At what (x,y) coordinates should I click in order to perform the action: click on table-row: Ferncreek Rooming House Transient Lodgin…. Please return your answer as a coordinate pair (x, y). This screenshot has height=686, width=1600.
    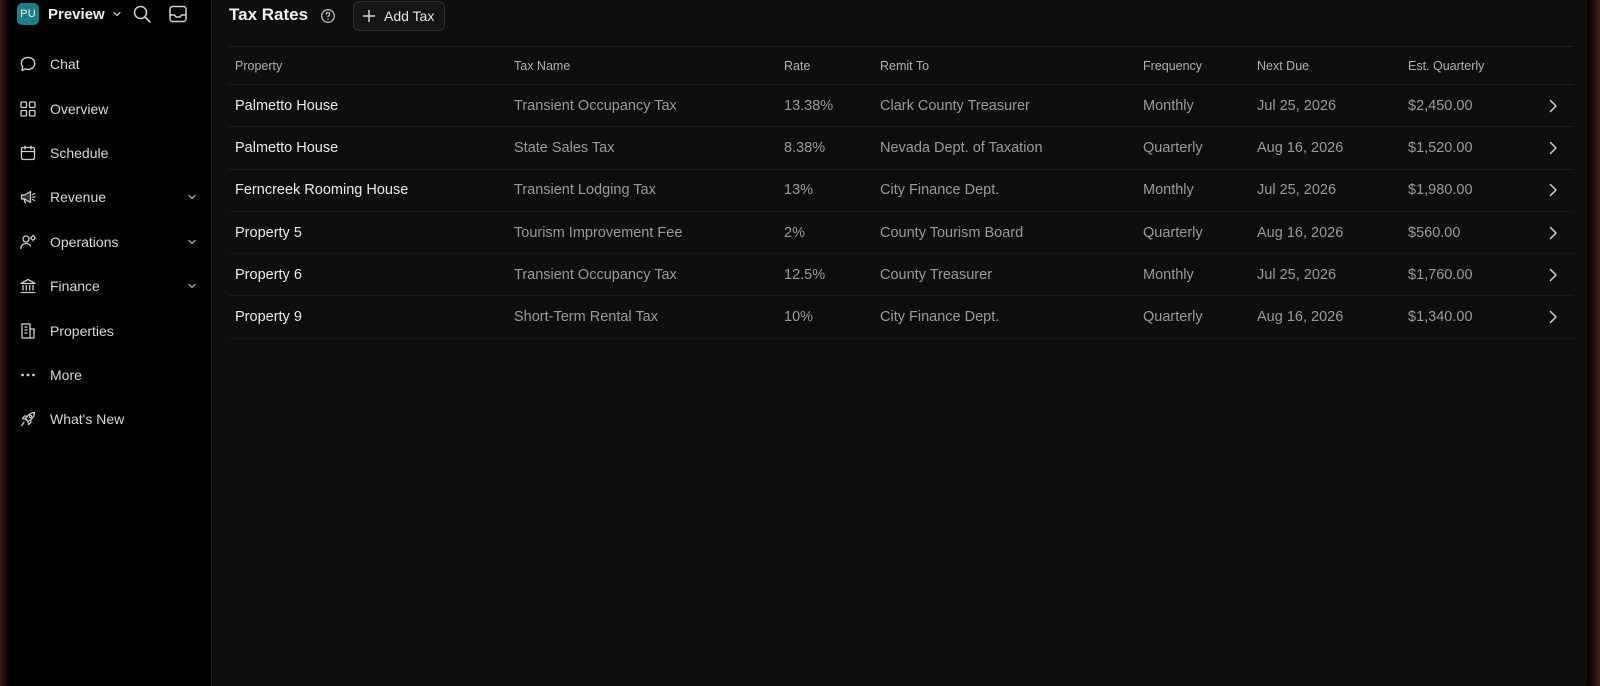
    Looking at the image, I should click on (901, 191).